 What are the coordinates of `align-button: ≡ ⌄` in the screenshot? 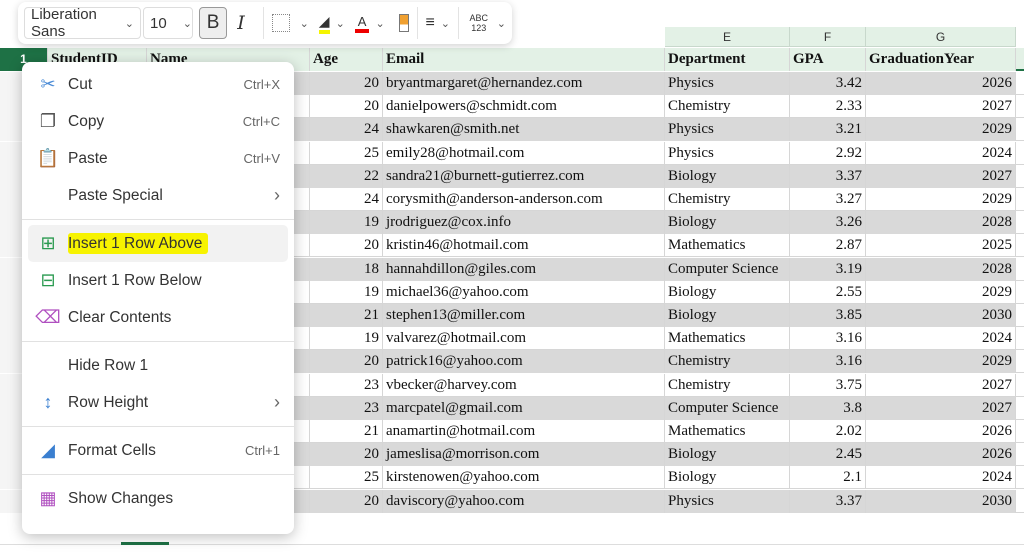 It's located at (437, 23).